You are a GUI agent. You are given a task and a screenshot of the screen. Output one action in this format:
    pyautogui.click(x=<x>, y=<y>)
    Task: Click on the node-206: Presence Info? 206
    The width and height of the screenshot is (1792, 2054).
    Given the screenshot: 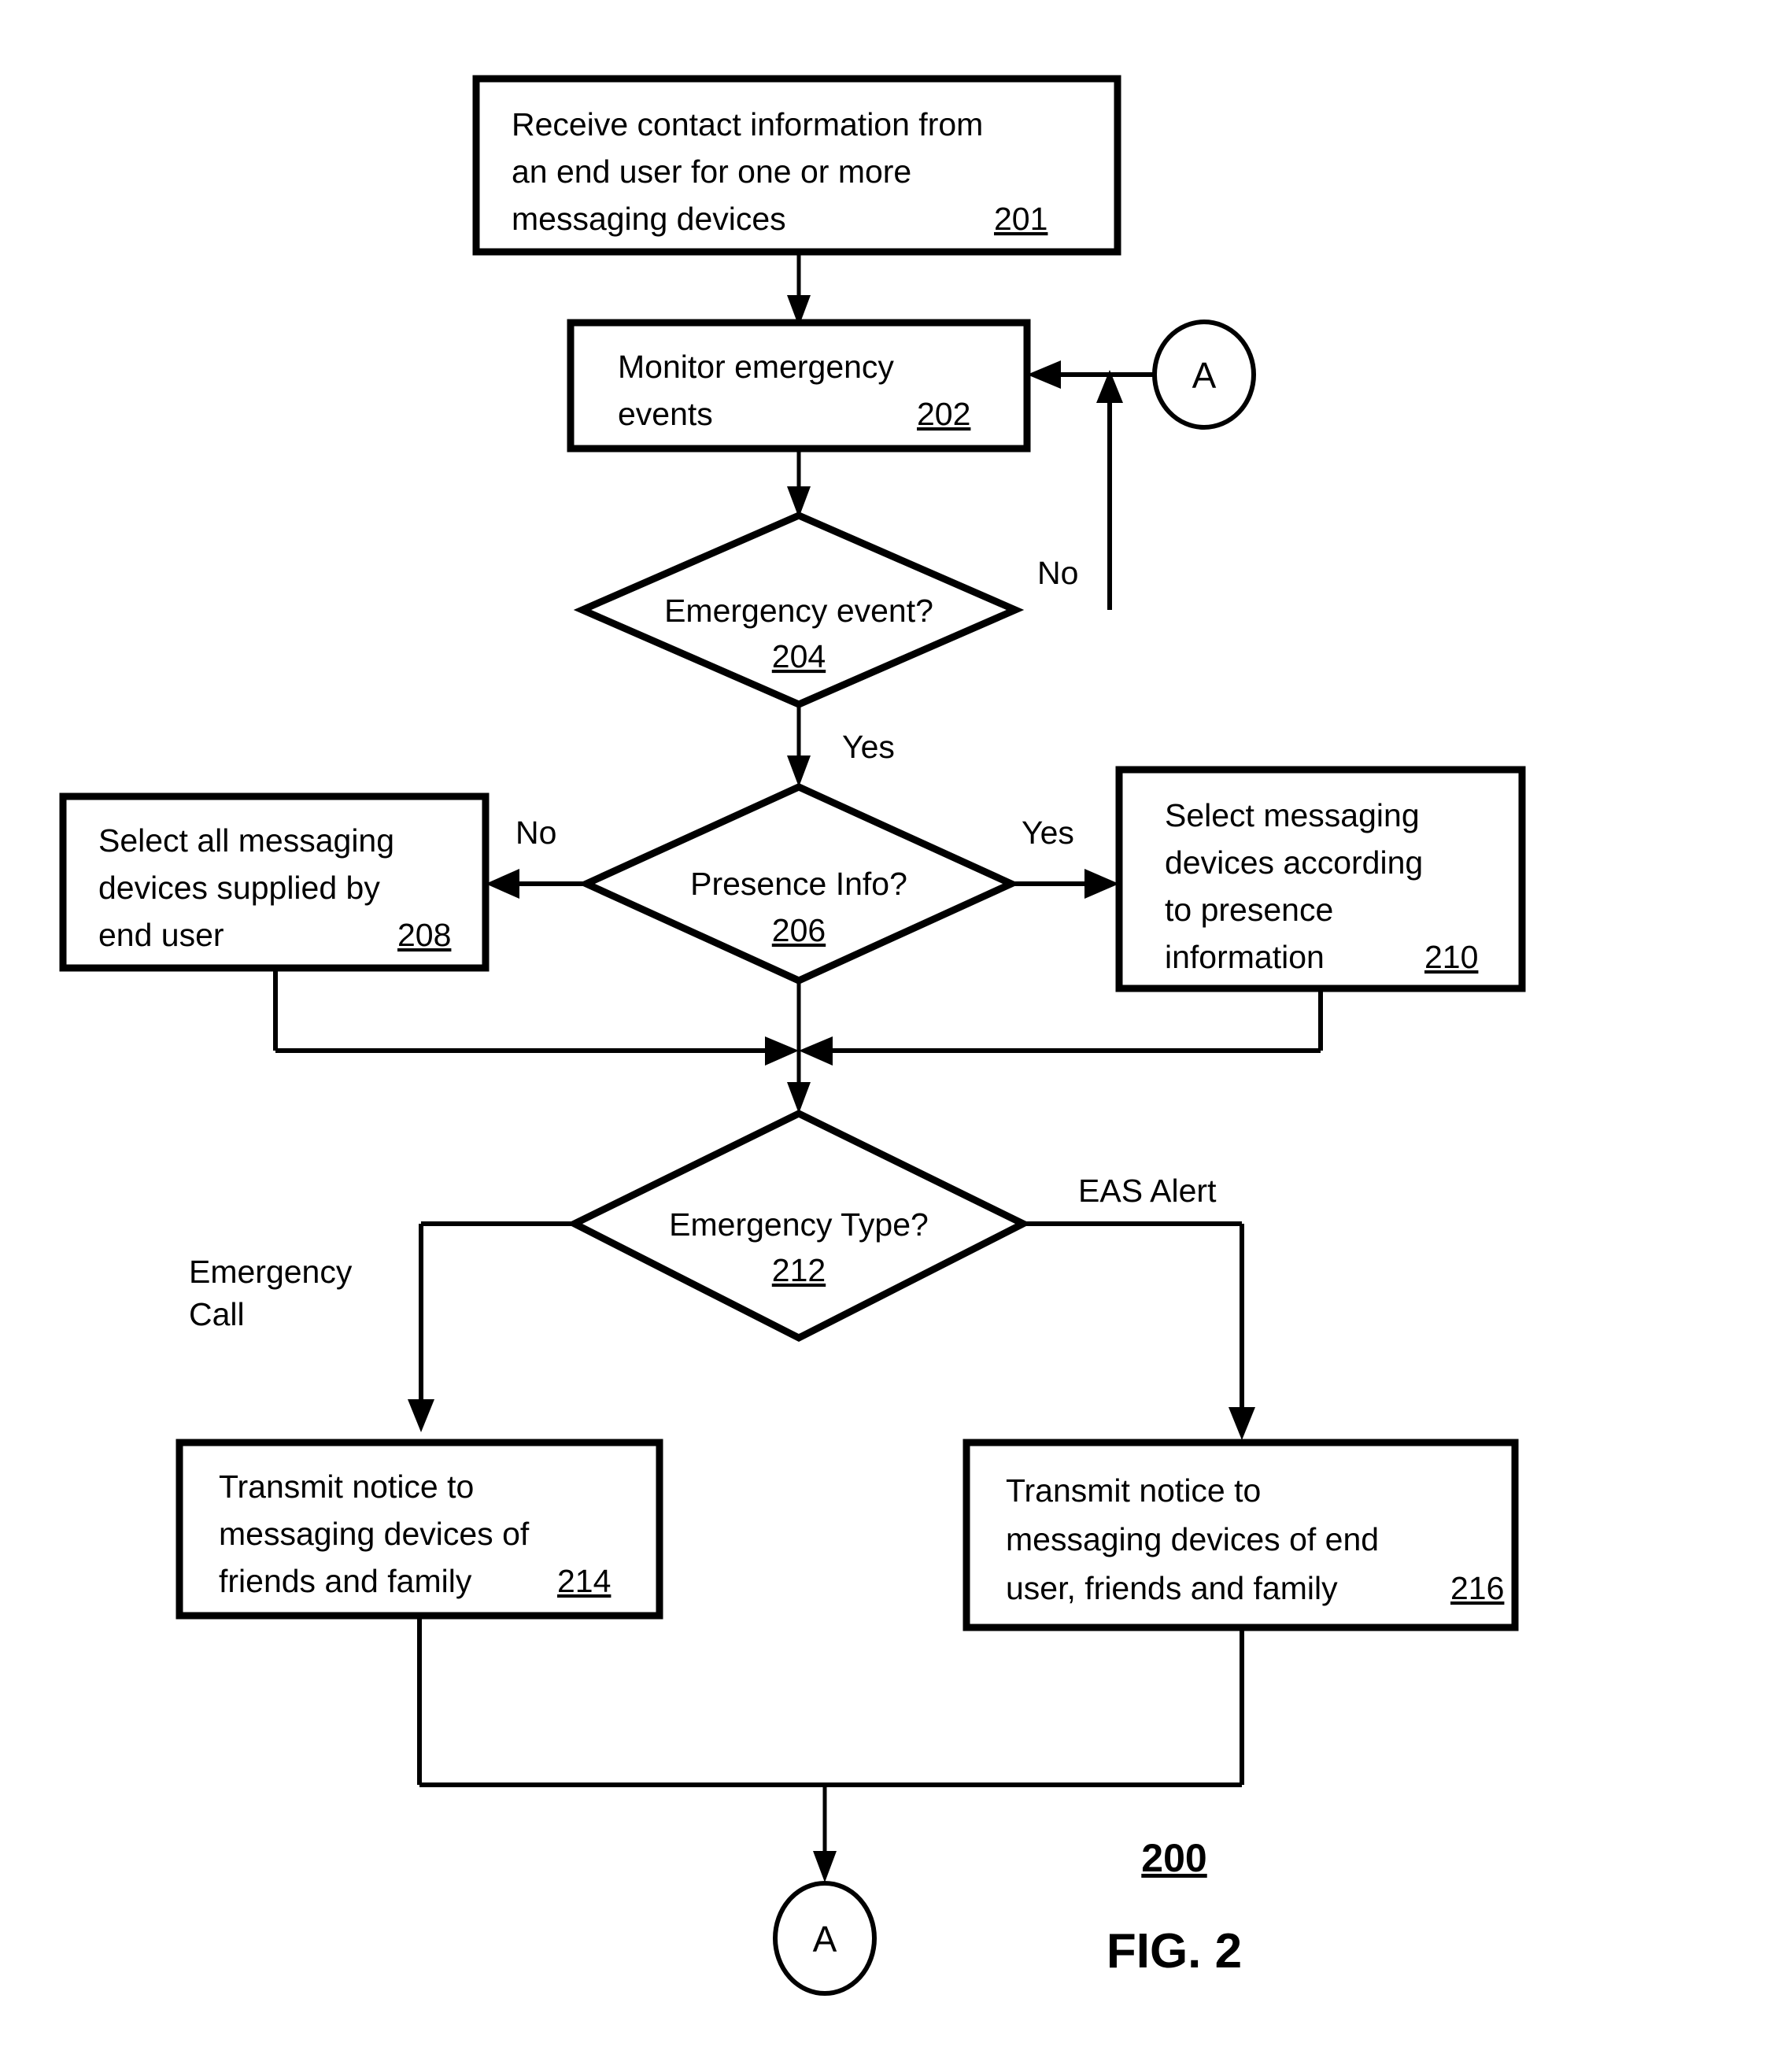 What is the action you would take?
    pyautogui.click(x=799, y=884)
    